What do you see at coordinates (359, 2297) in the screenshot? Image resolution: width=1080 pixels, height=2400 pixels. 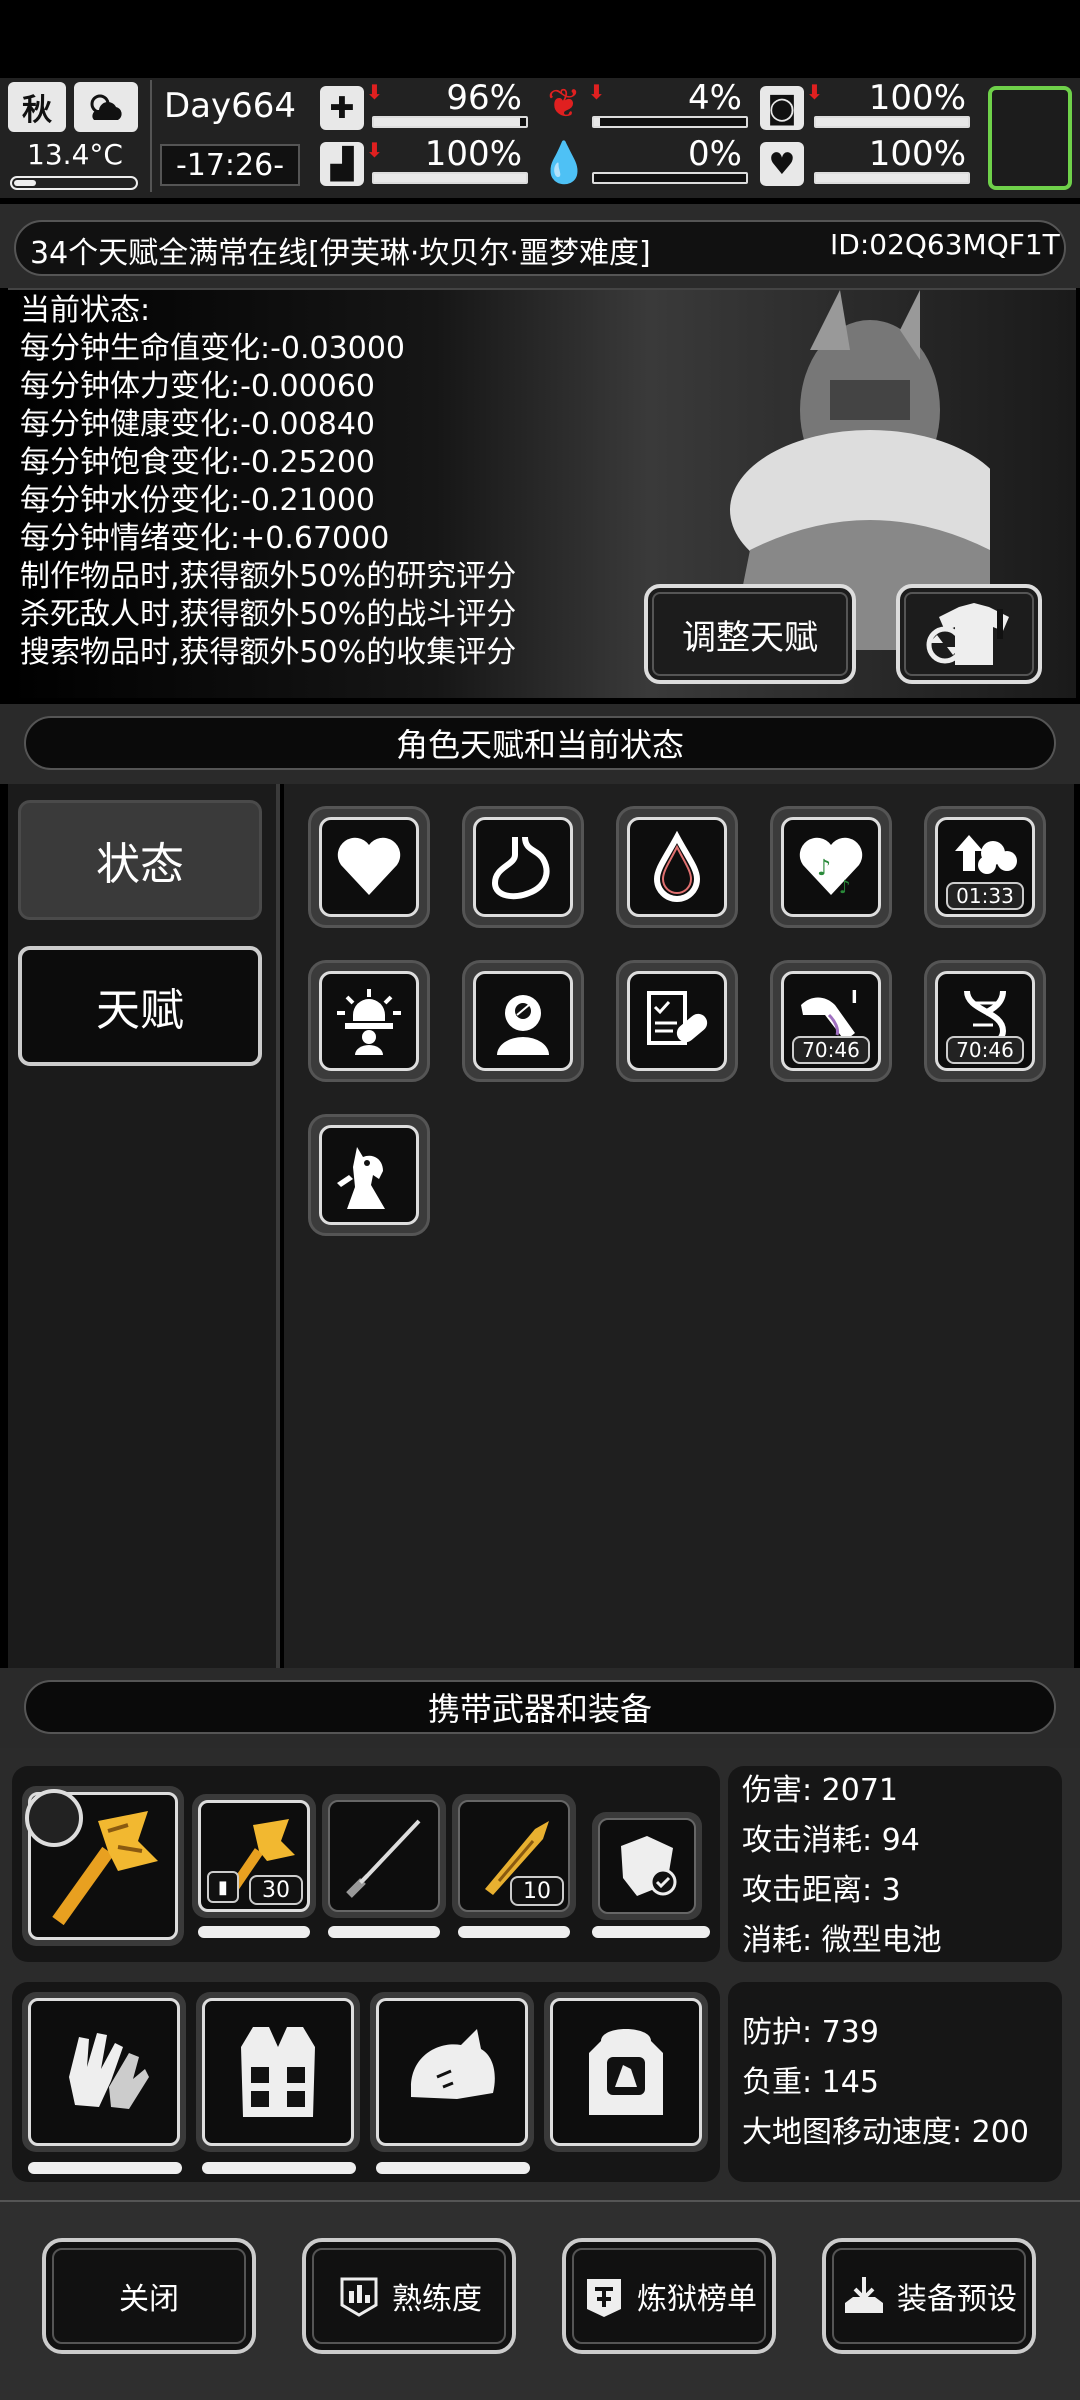 I see `medal-chart-icon` at bounding box center [359, 2297].